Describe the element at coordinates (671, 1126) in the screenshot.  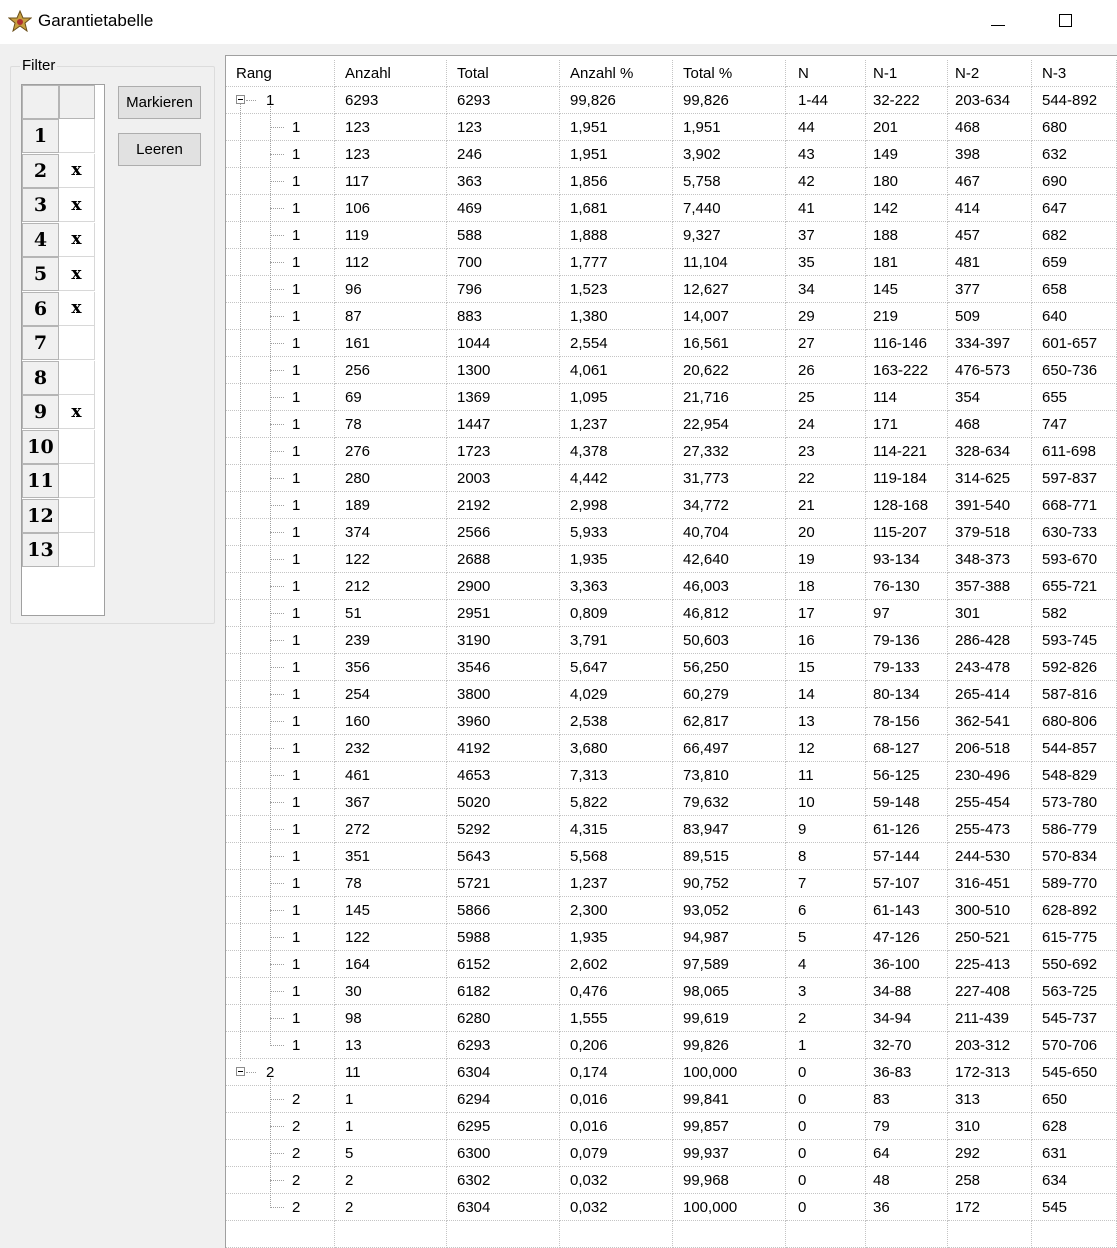
I see `tree-child-row: 2 1 6295 0,016 99,857 0 79 310 628` at that location.